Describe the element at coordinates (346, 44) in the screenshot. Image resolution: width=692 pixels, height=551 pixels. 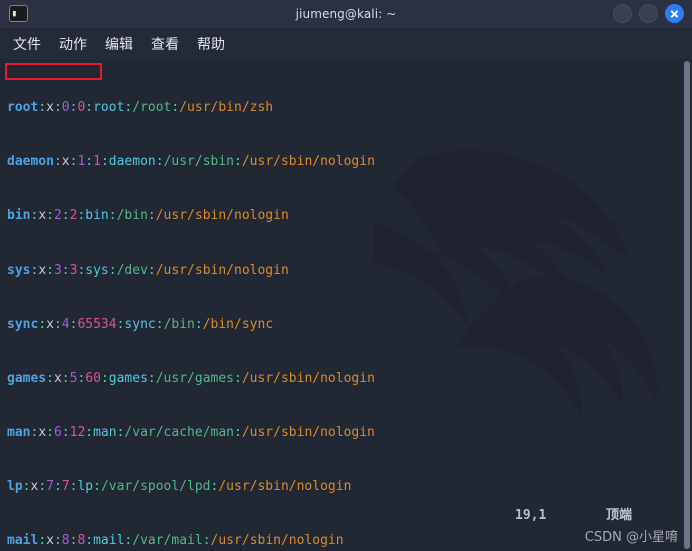
I see `menu-bar: 文件 动作 编辑 查看 帮助` at that location.